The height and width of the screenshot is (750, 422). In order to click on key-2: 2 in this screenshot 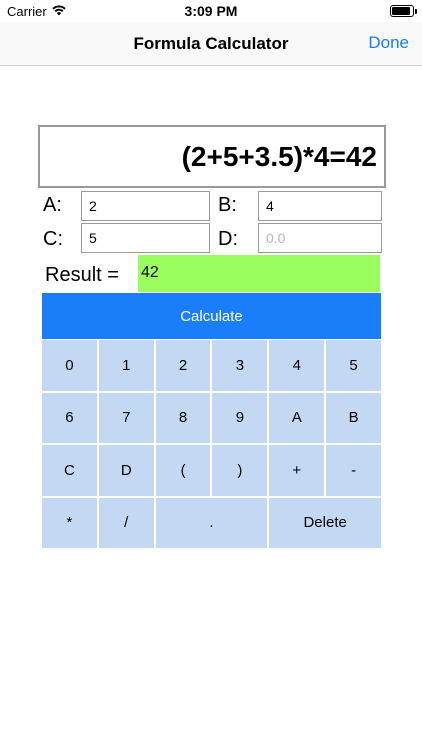, I will do `click(183, 365)`.